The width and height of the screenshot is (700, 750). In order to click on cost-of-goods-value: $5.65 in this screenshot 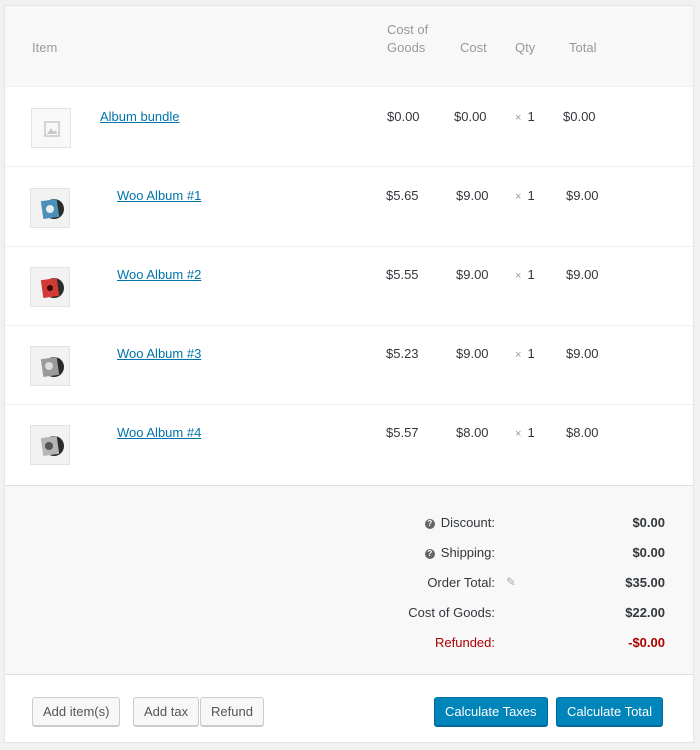, I will do `click(402, 195)`.